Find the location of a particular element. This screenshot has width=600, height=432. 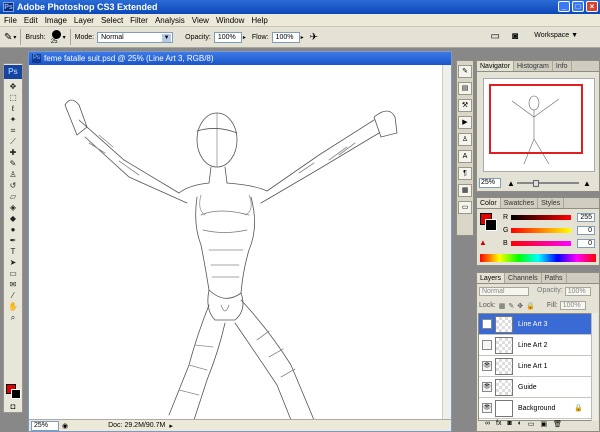

airbrush-icon: ✈ is located at coordinates (314, 37).